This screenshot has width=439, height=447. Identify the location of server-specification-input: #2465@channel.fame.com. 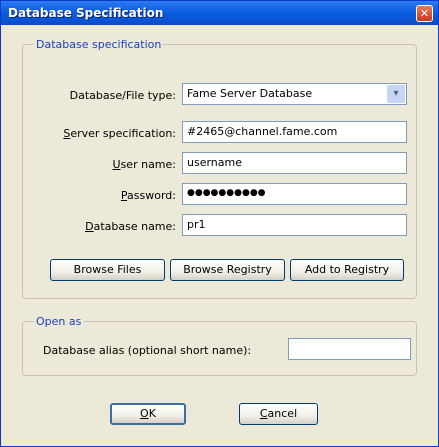
(294, 132).